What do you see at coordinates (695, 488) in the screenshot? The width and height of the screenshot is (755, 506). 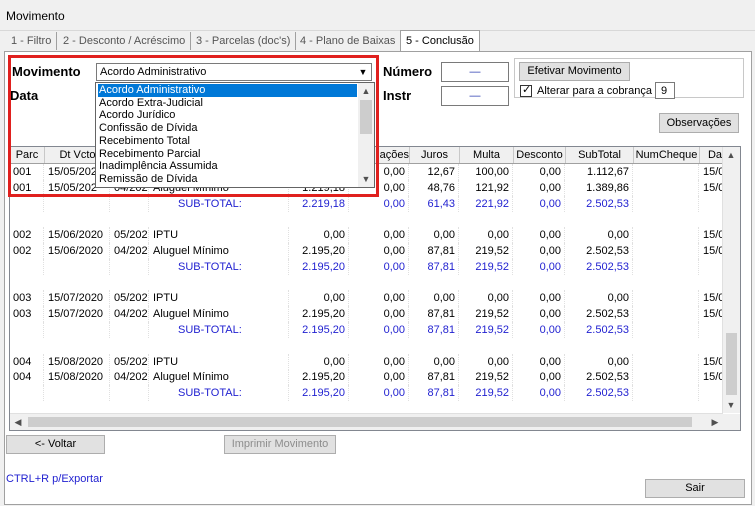 I see `sair-button: Sair` at bounding box center [695, 488].